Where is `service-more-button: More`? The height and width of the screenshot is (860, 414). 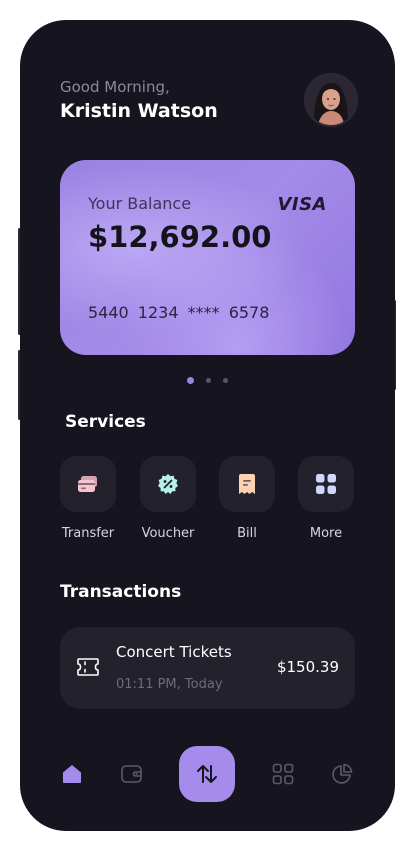 service-more-button: More is located at coordinates (326, 498).